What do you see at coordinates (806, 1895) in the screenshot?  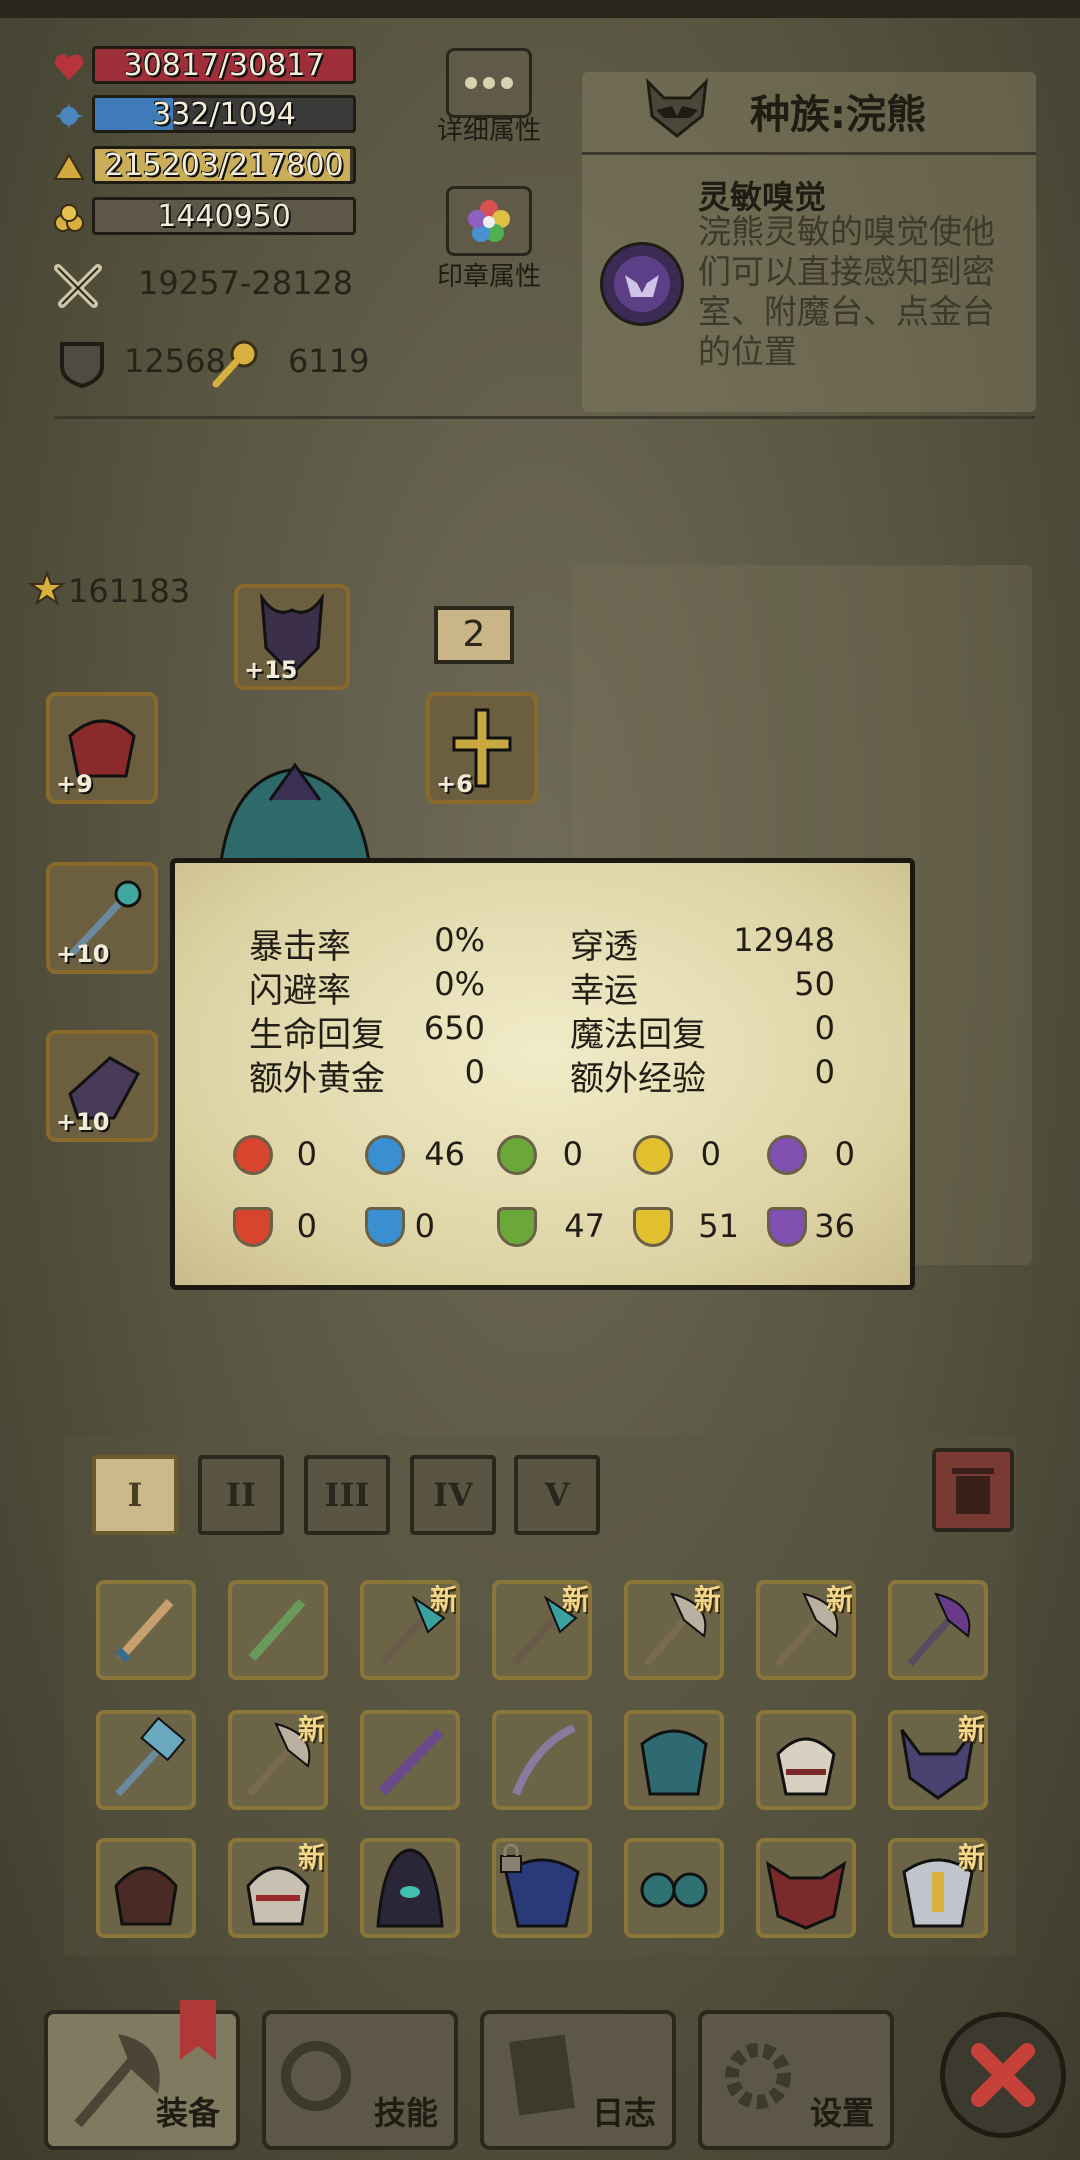 I see `red-mask-icon` at bounding box center [806, 1895].